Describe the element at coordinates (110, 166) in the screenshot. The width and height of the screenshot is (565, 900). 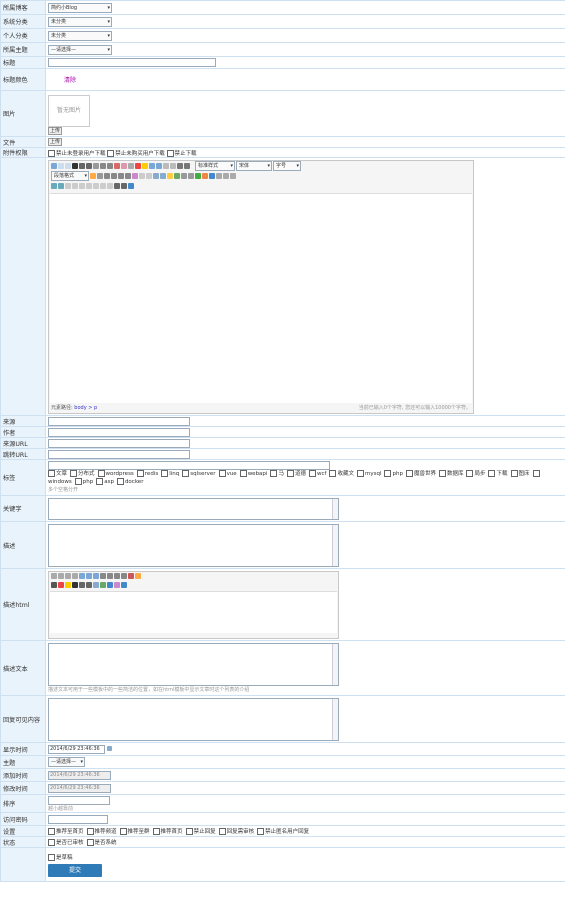
I see `subscript-icon` at that location.